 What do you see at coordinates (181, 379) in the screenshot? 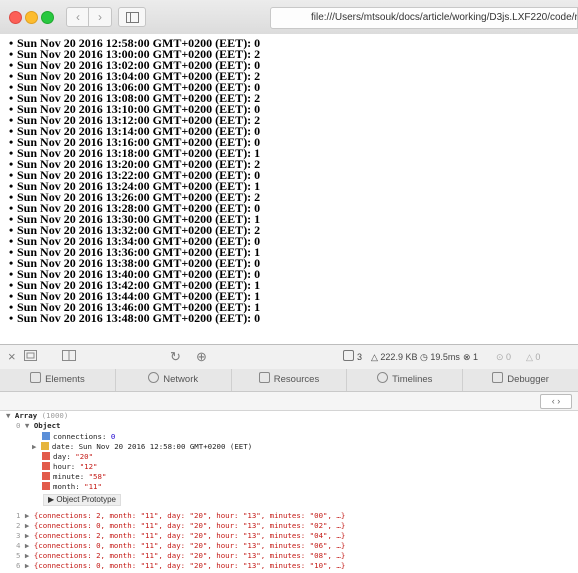
I see `tab-network-label: Network` at bounding box center [181, 379].